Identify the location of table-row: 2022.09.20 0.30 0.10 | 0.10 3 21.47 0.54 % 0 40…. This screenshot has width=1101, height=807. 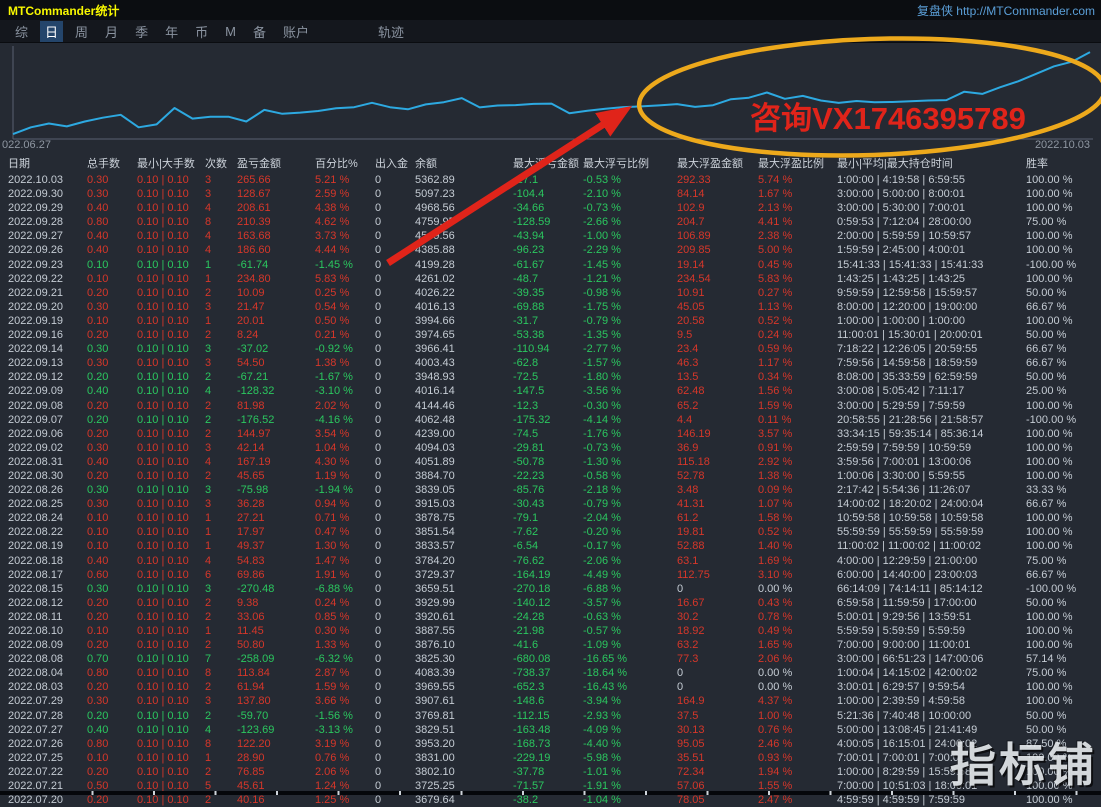
(550, 307).